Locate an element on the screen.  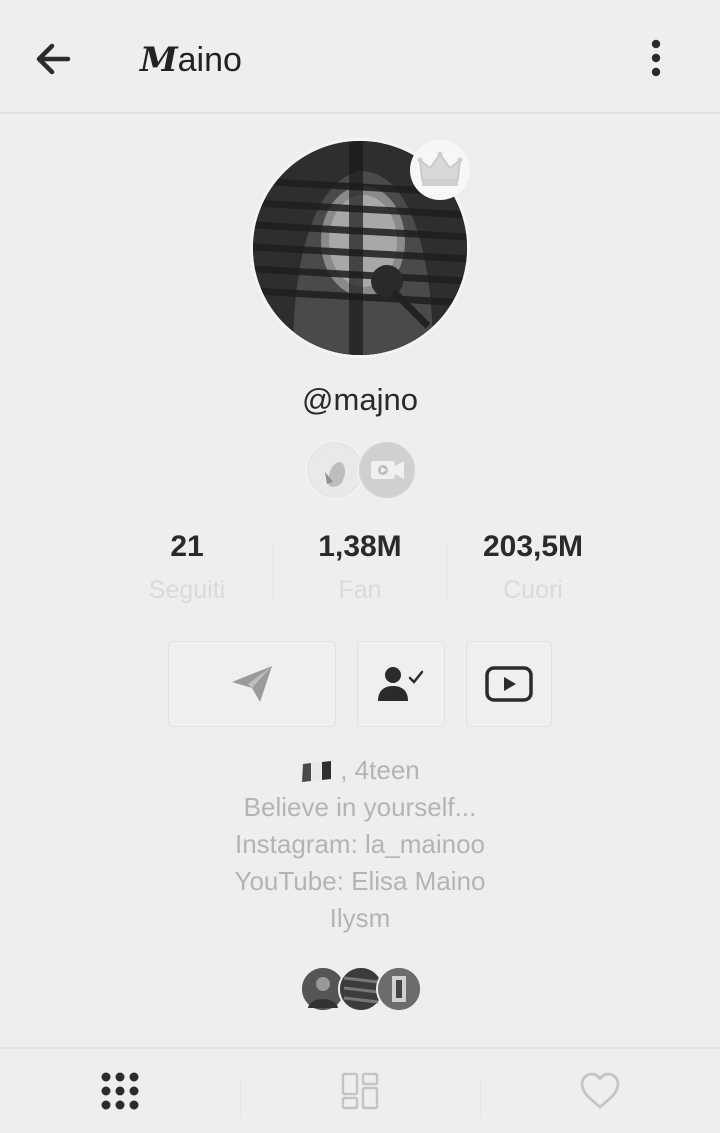
tab-collections is located at coordinates (360, 1091).